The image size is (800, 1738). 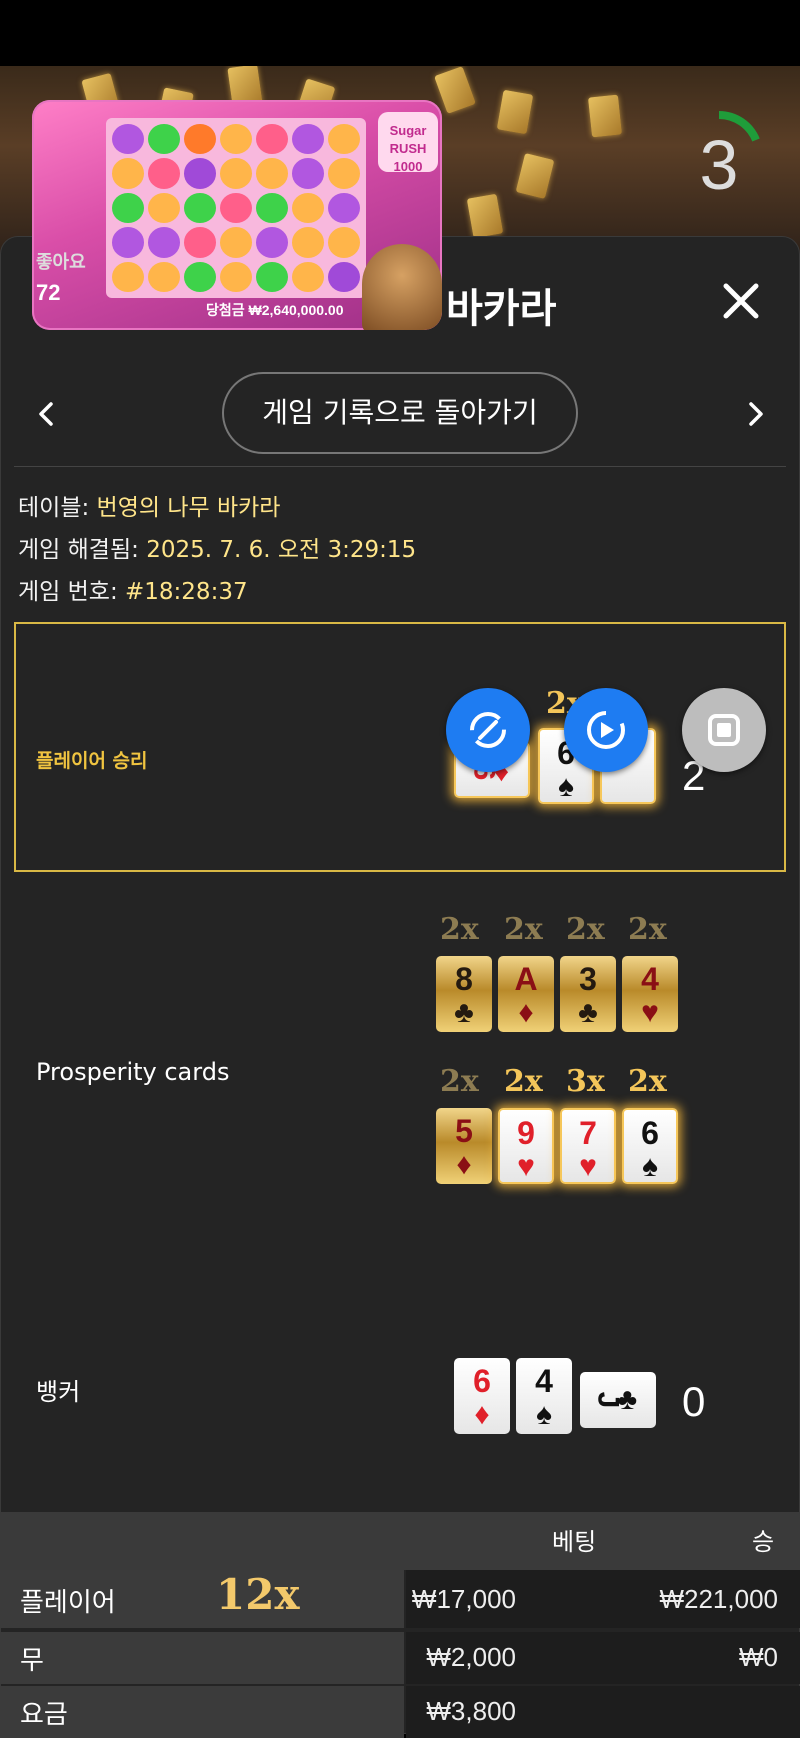 What do you see at coordinates (236, 208) in the screenshot?
I see `slot-reels` at bounding box center [236, 208].